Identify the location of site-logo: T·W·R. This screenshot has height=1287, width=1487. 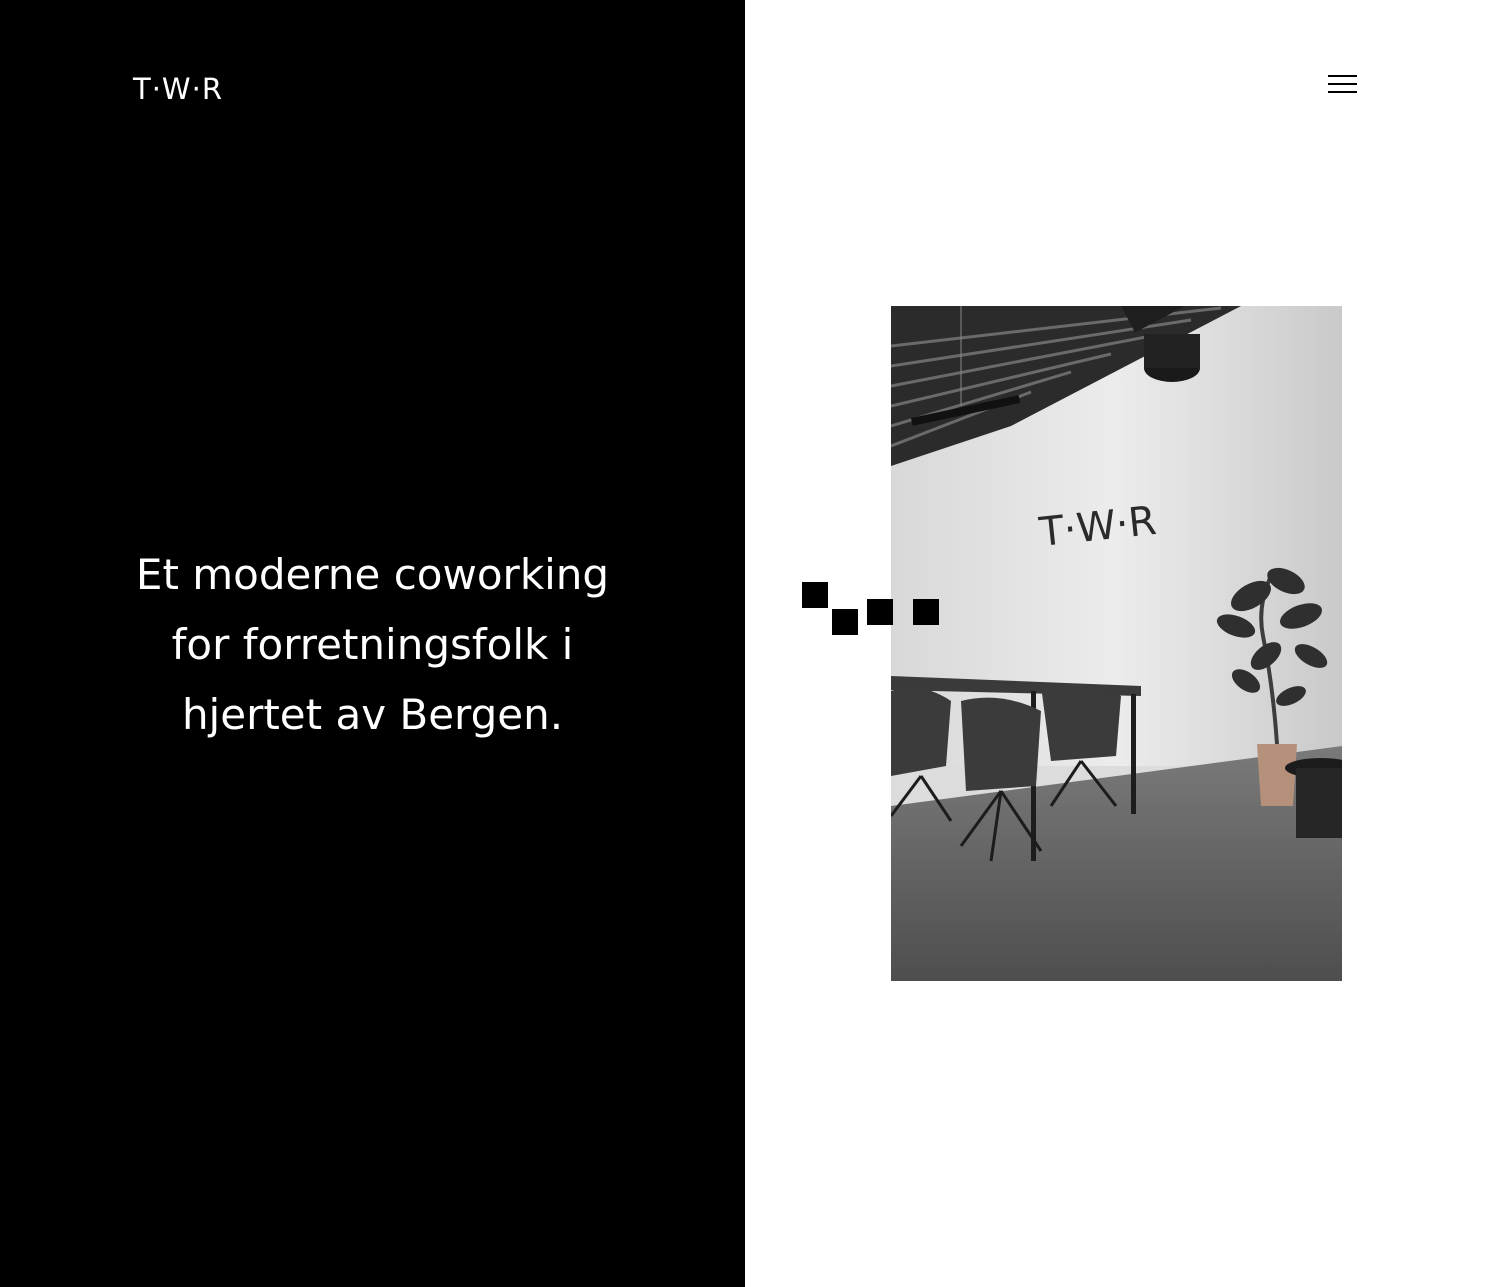
(178, 89).